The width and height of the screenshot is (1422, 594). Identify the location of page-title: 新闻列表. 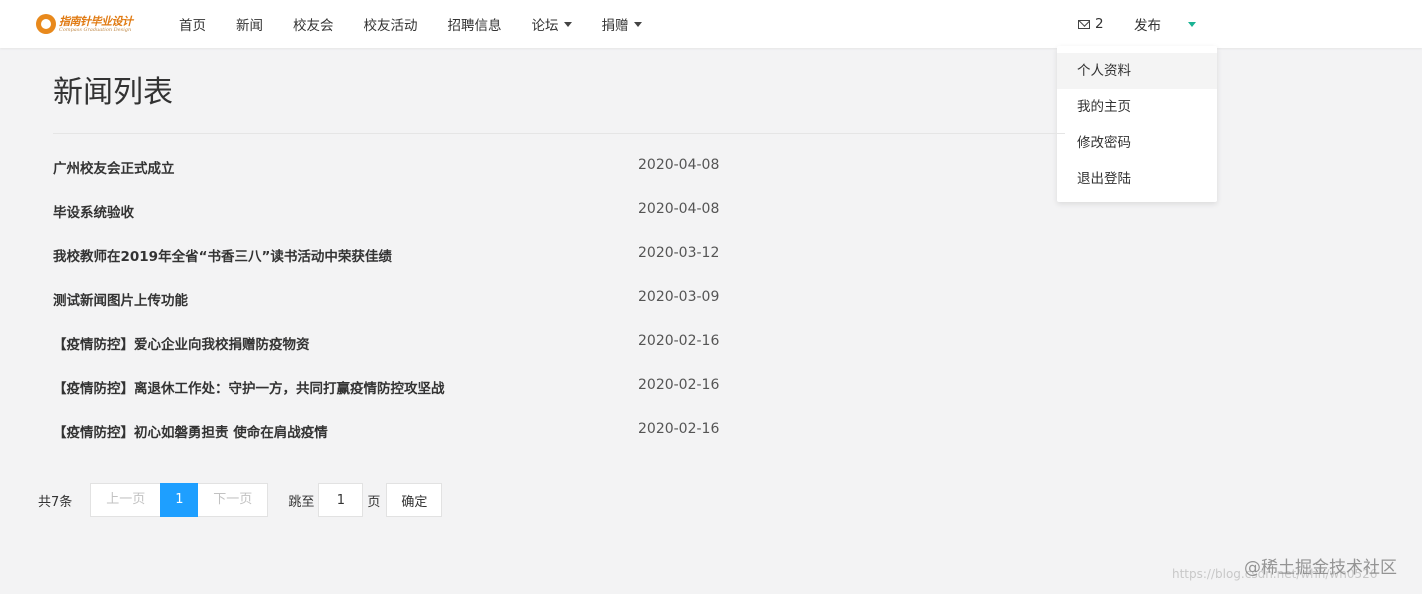
(113, 92).